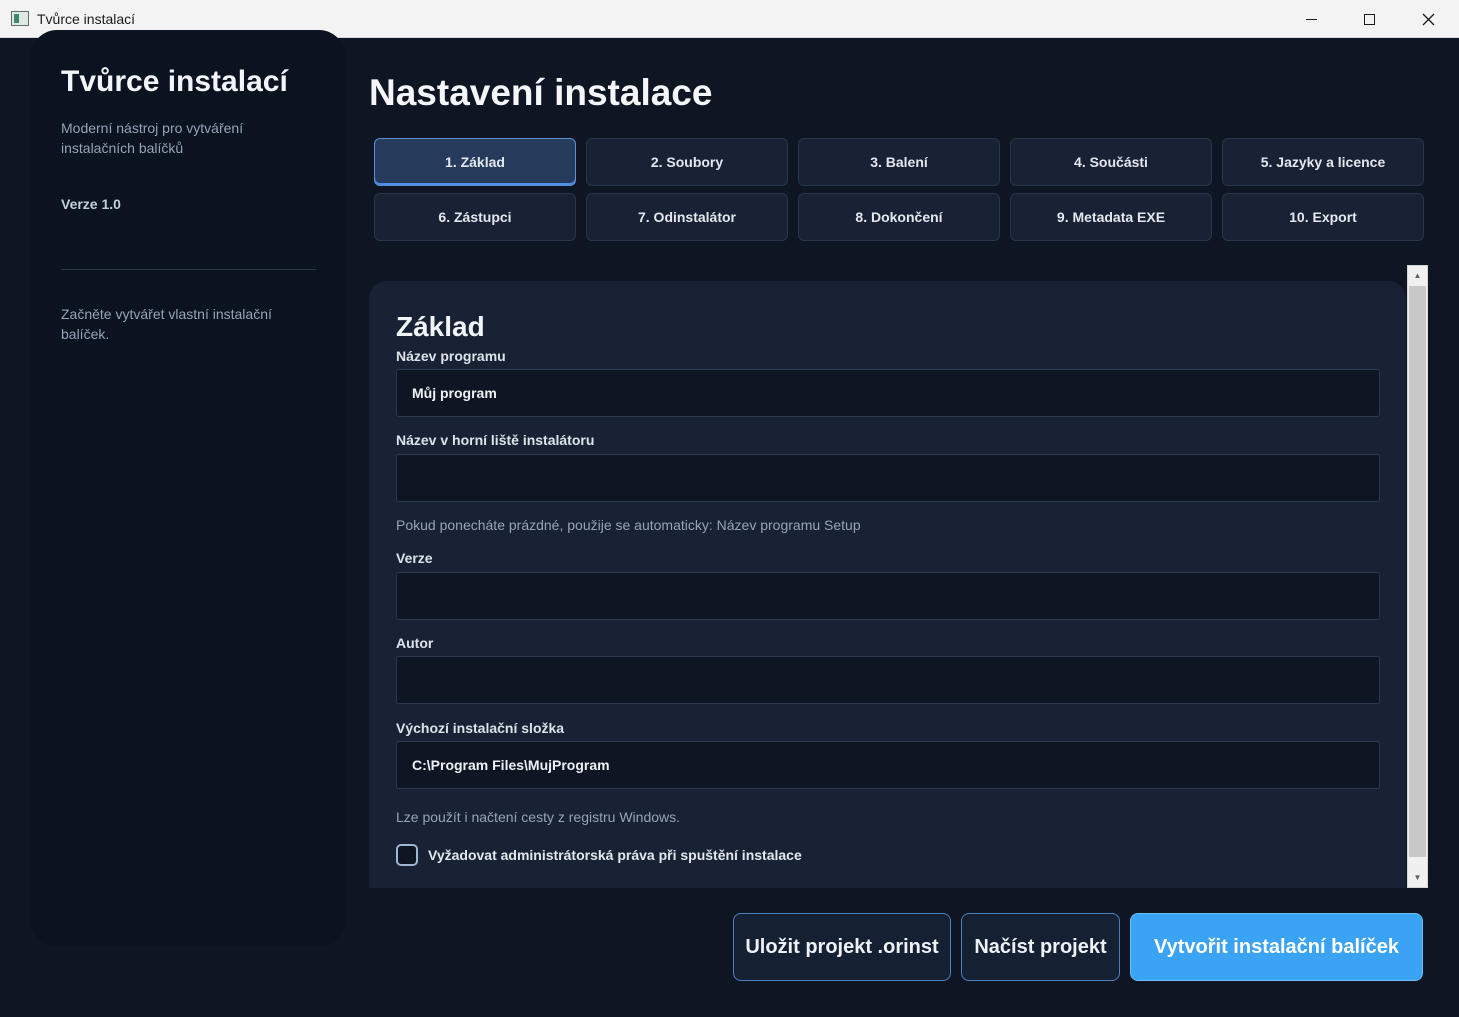 Image resolution: width=1459 pixels, height=1017 pixels. What do you see at coordinates (1040, 947) in the screenshot?
I see `load-project-button: Načíst projekt` at bounding box center [1040, 947].